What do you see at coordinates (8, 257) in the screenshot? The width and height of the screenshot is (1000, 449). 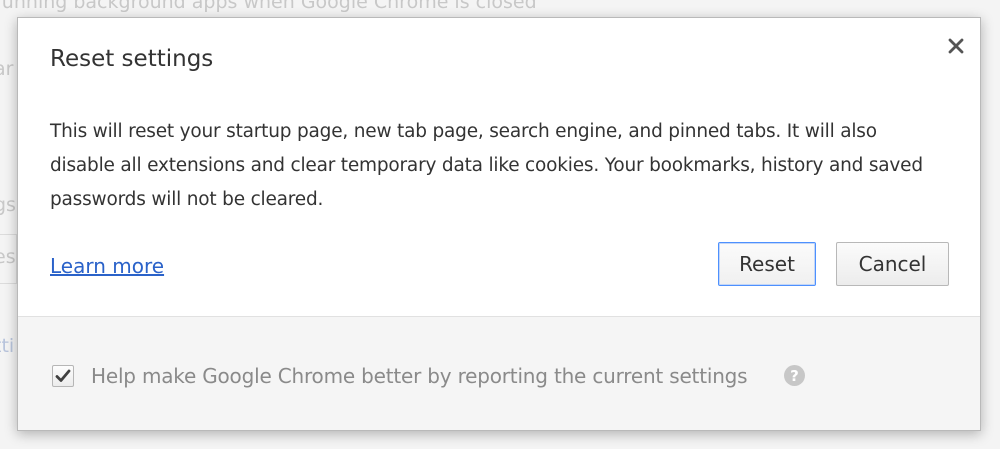 I see `background-setting-text: es` at bounding box center [8, 257].